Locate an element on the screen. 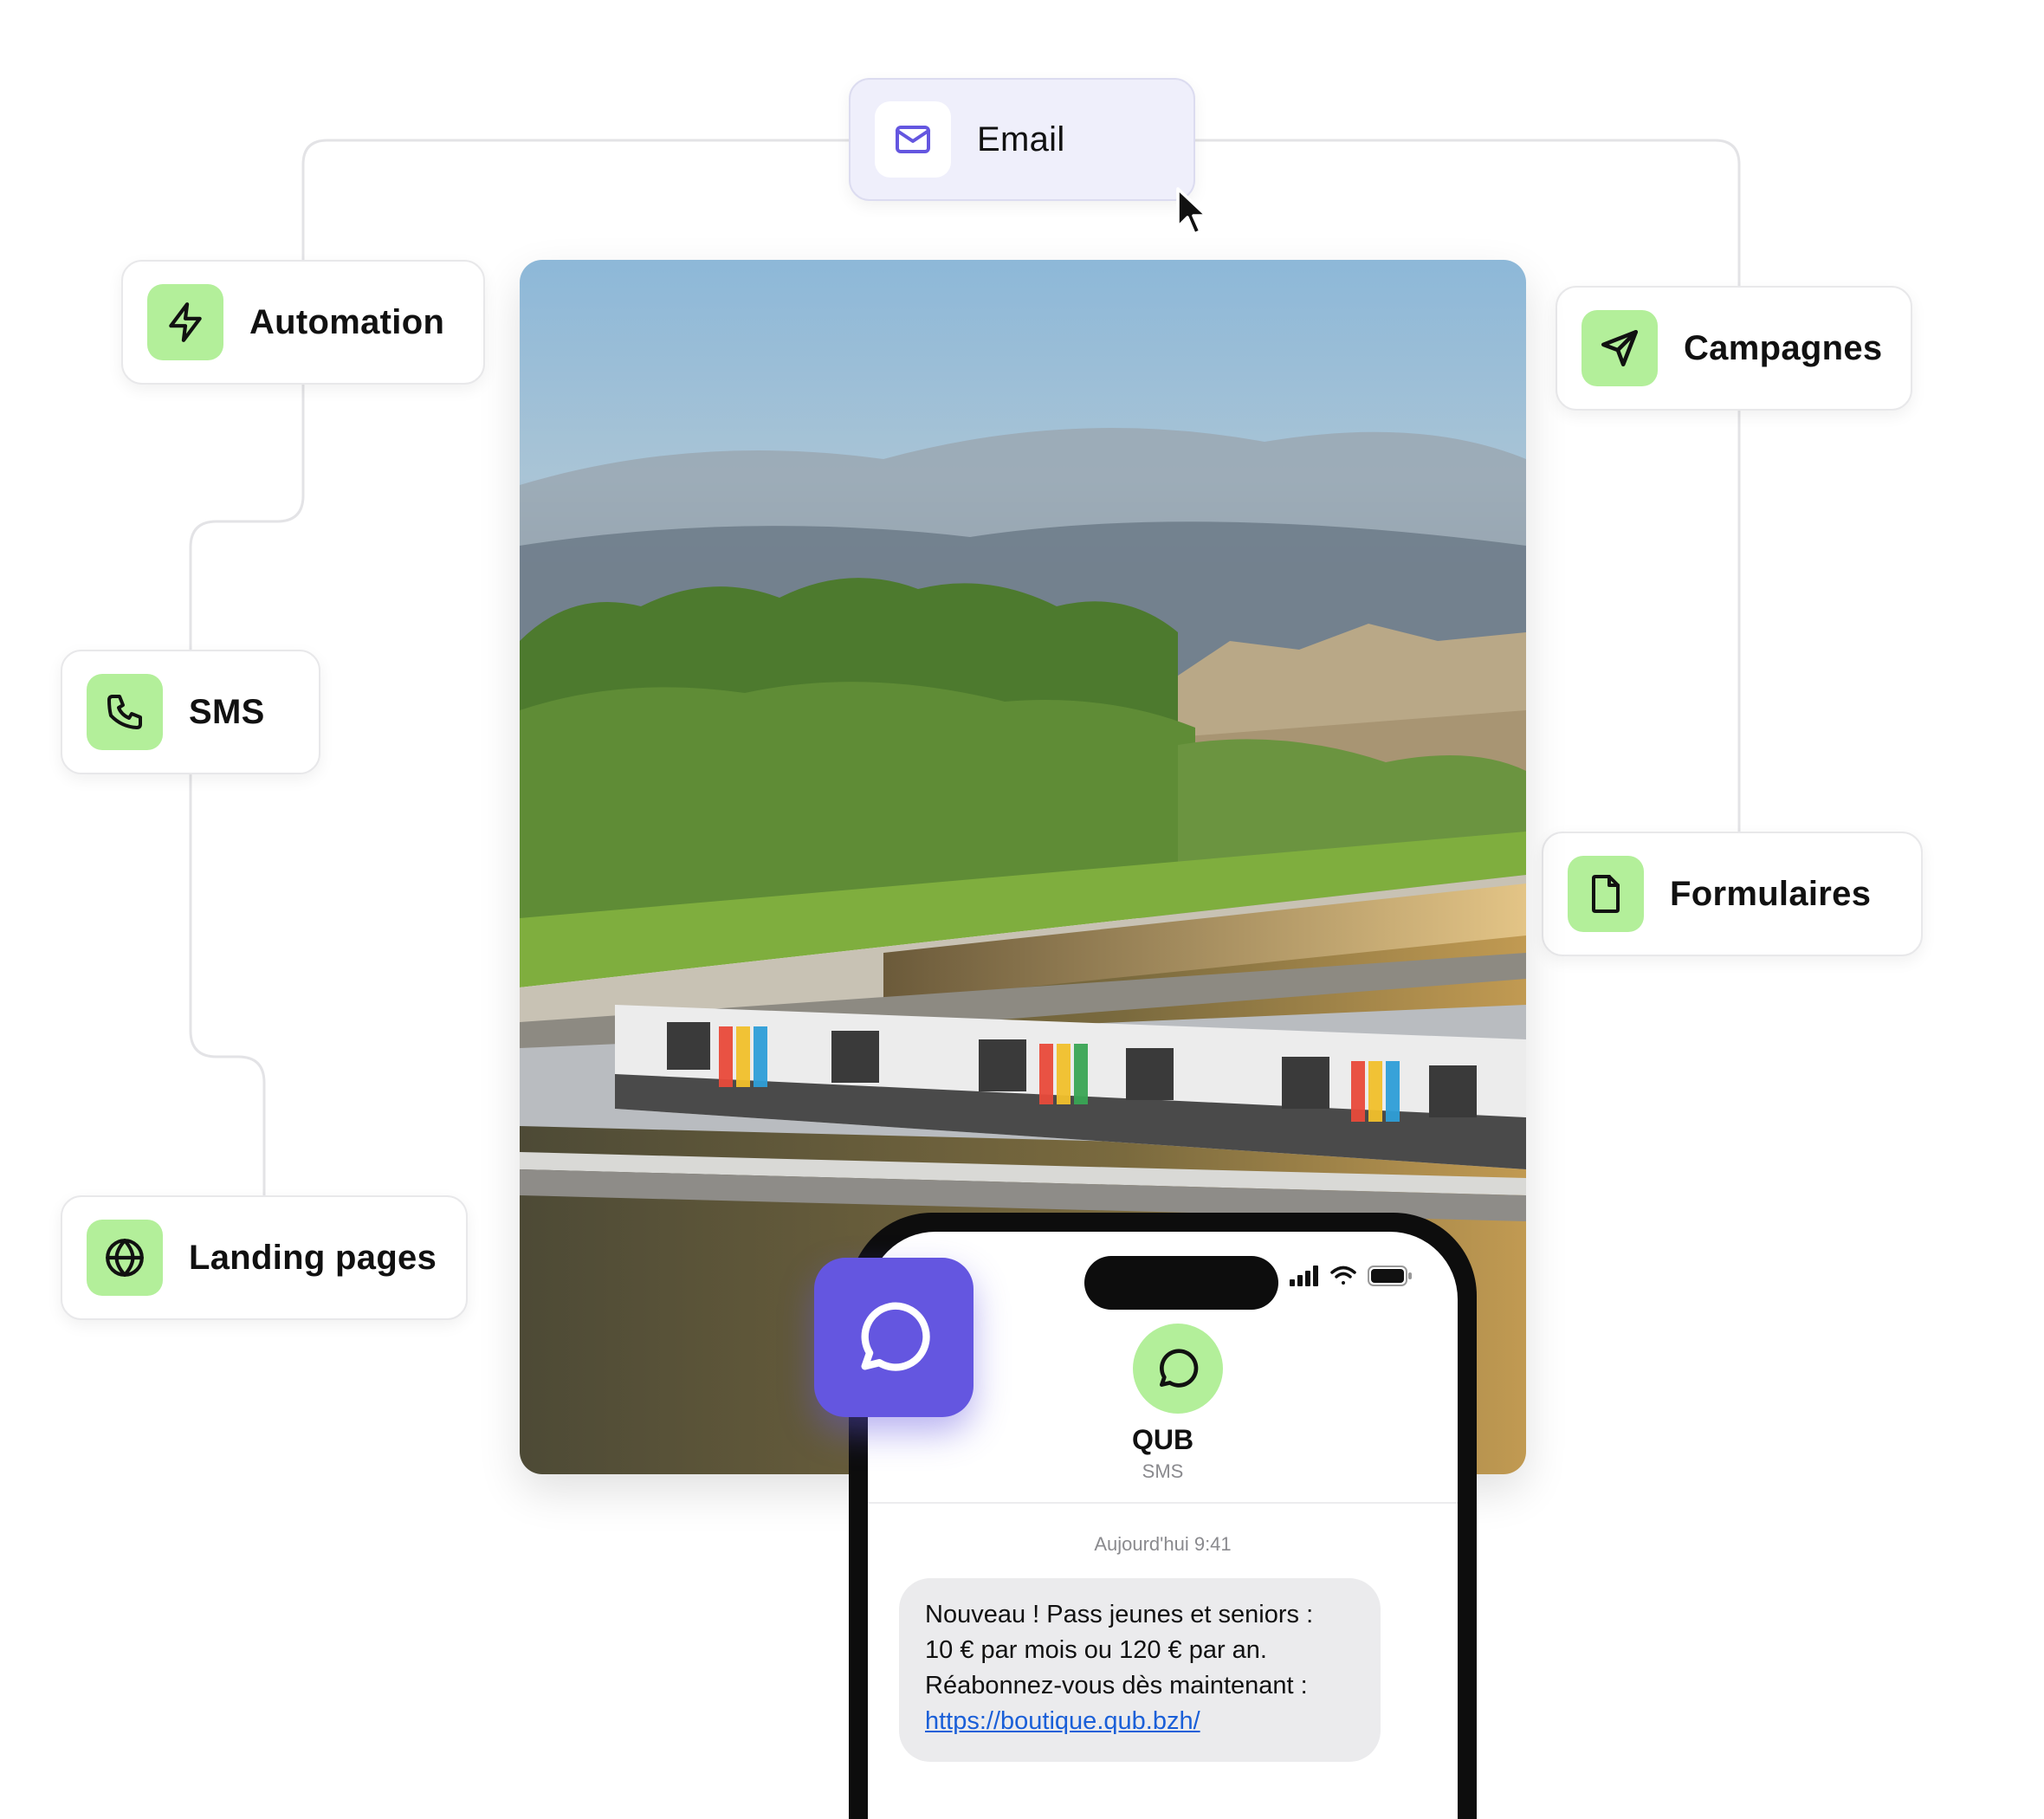 The width and height of the screenshot is (2044, 1819). send-icon is located at coordinates (1620, 348).